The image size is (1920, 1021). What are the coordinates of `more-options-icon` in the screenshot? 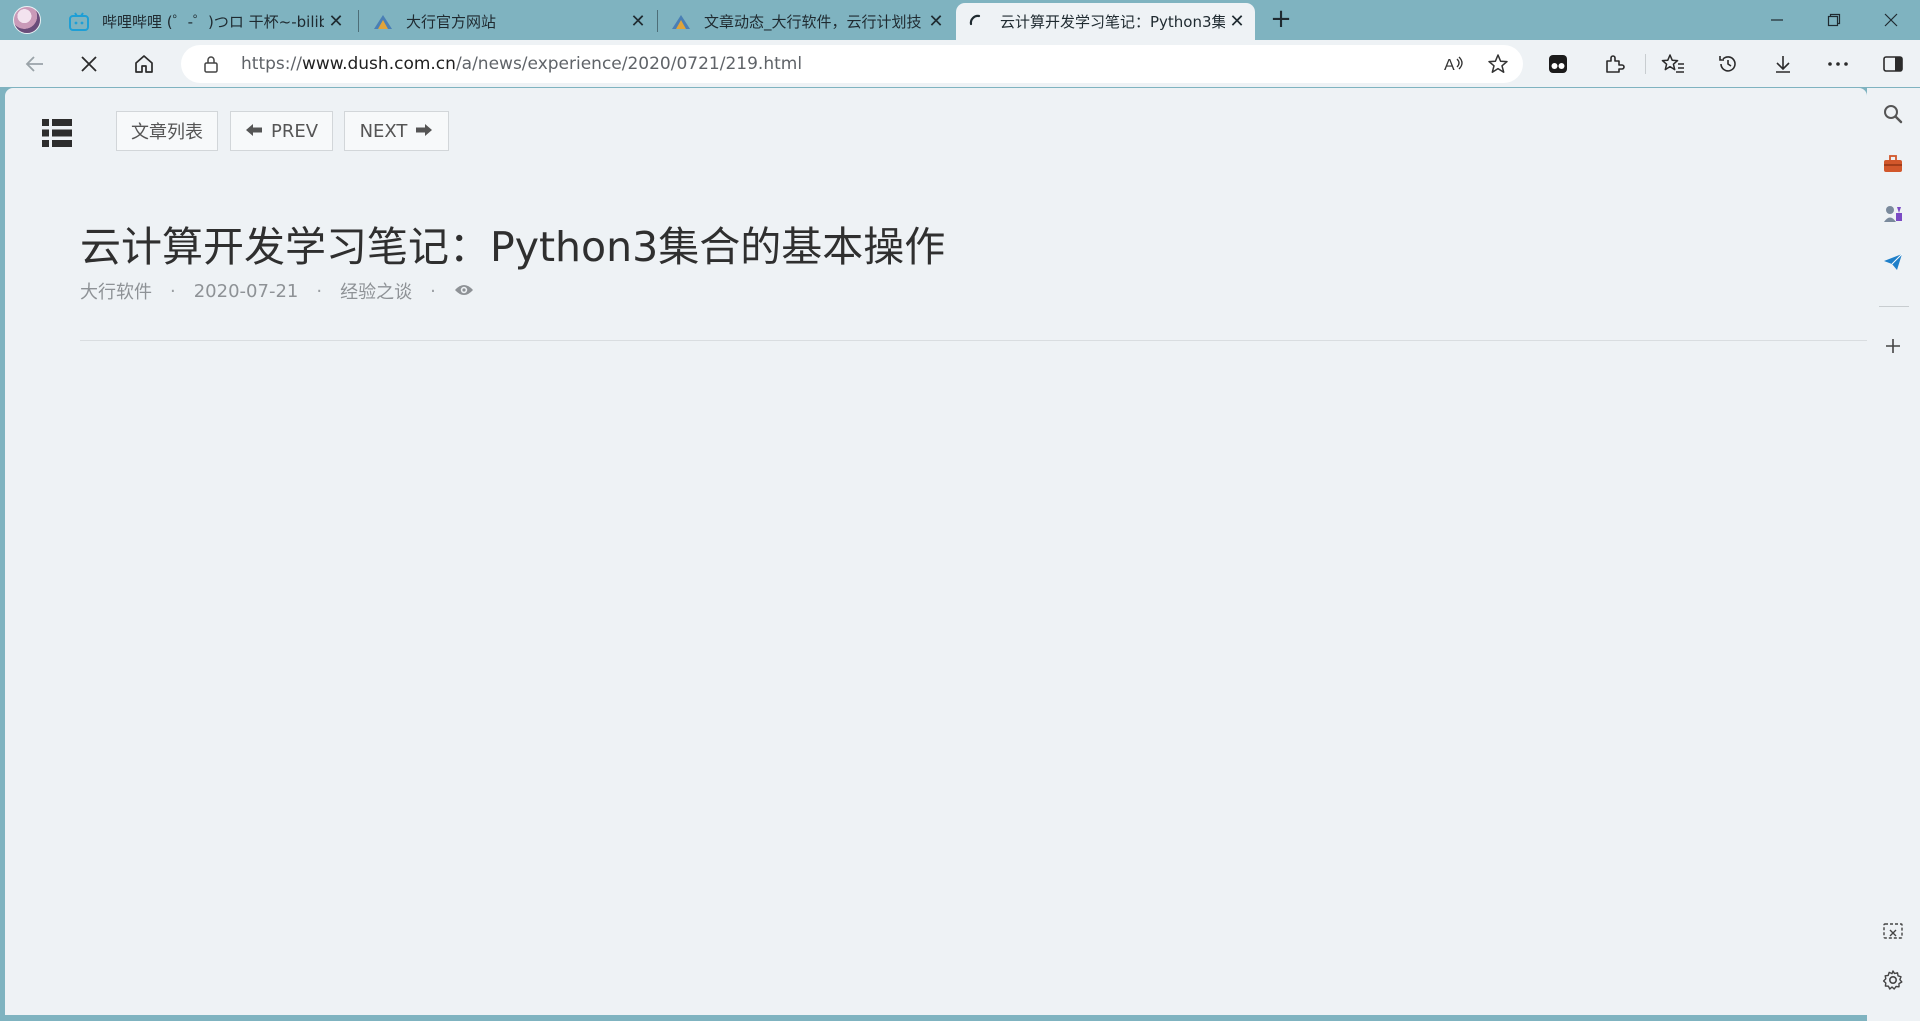 It's located at (1838, 64).